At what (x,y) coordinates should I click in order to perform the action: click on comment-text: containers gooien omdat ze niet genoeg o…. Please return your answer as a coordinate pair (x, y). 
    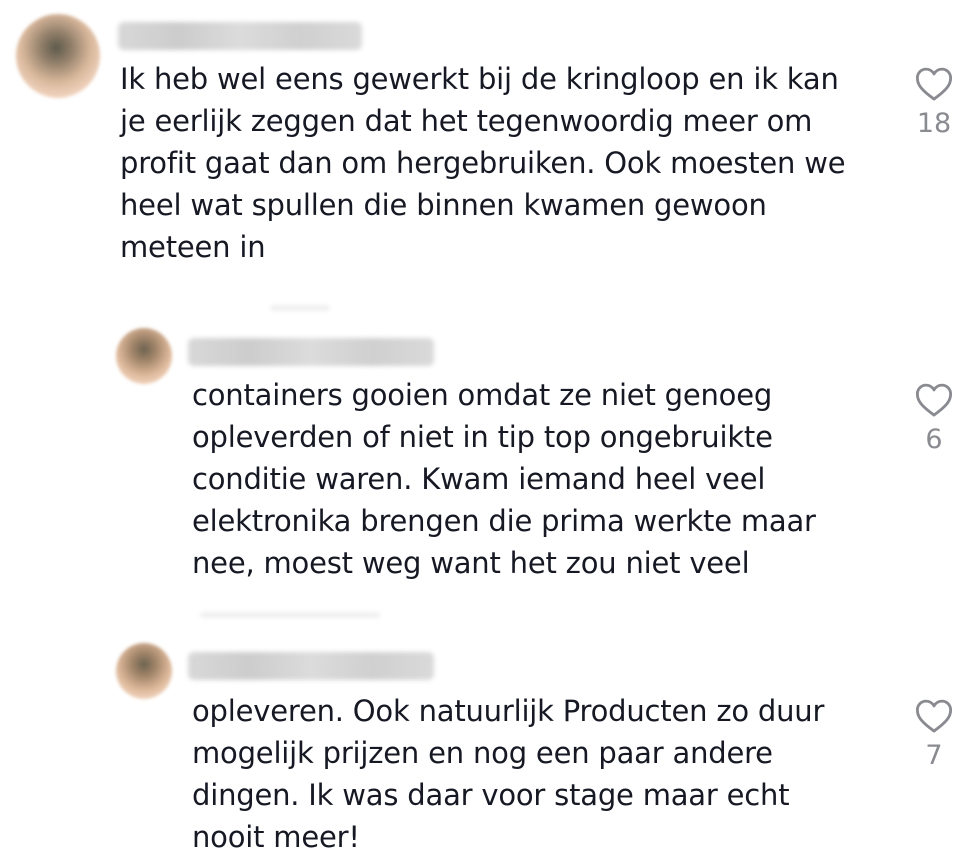
    Looking at the image, I should click on (504, 479).